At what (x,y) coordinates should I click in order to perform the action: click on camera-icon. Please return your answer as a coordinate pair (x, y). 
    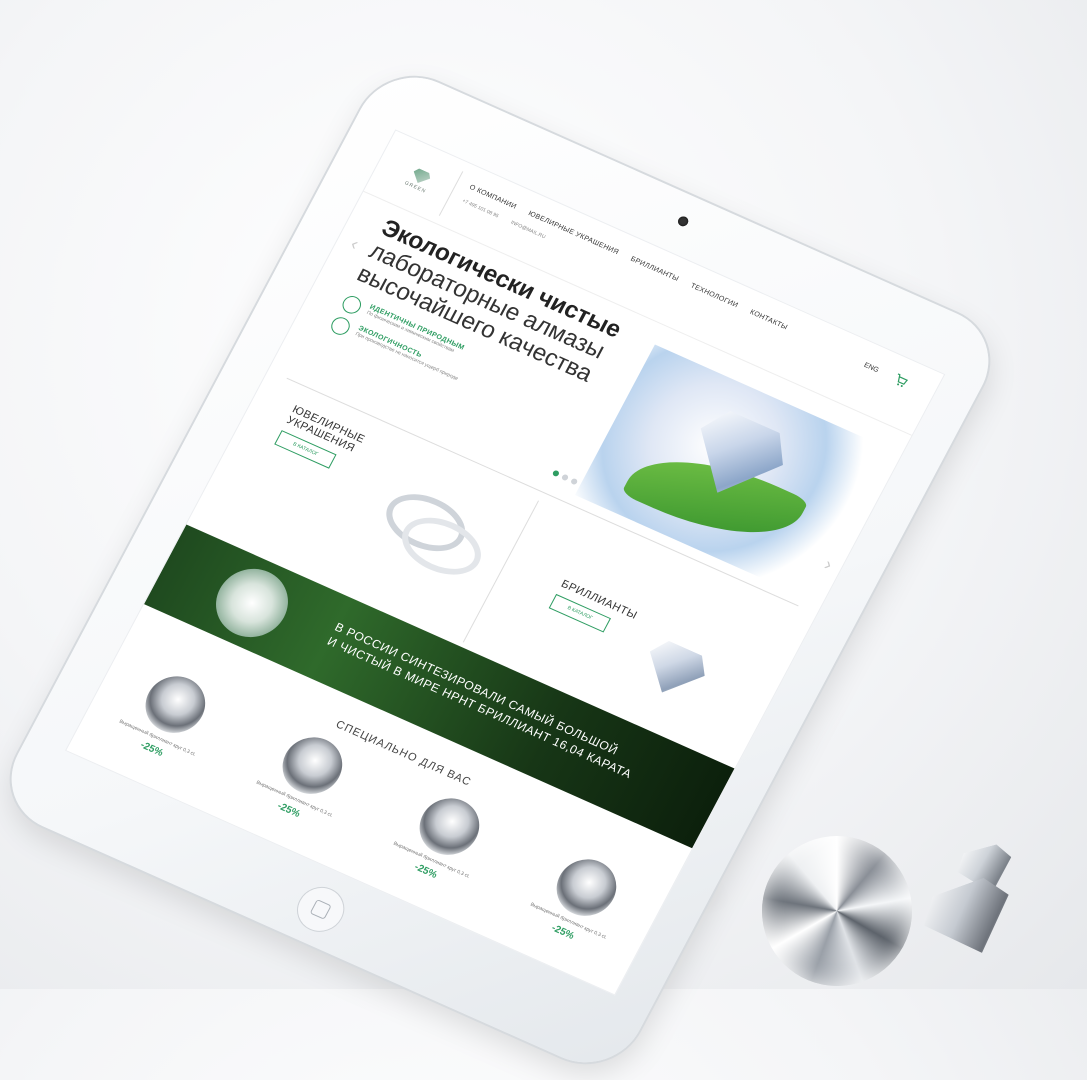
    Looking at the image, I should click on (683, 221).